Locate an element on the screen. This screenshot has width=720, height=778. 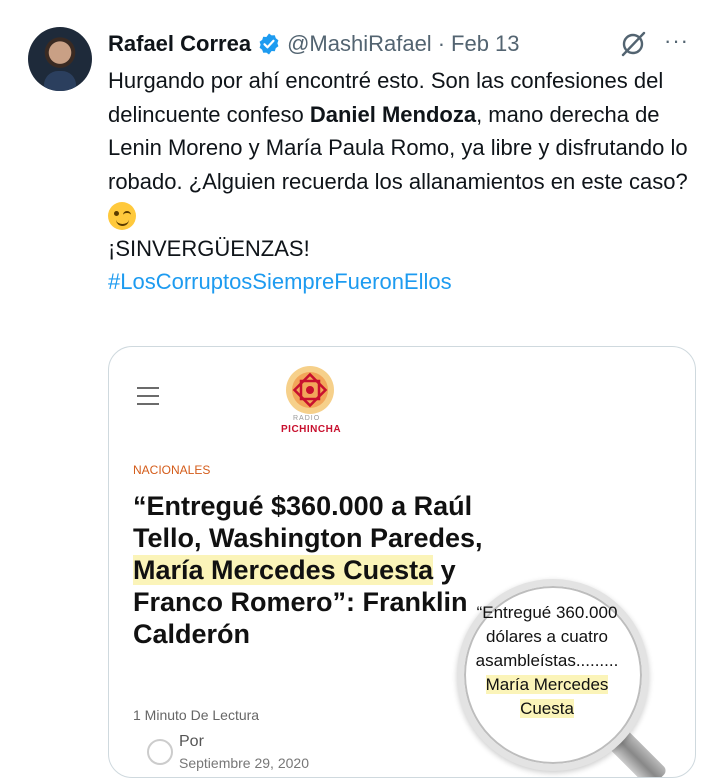
quote-highlight: María Mercedes Cuesta is located at coordinates (547, 696).